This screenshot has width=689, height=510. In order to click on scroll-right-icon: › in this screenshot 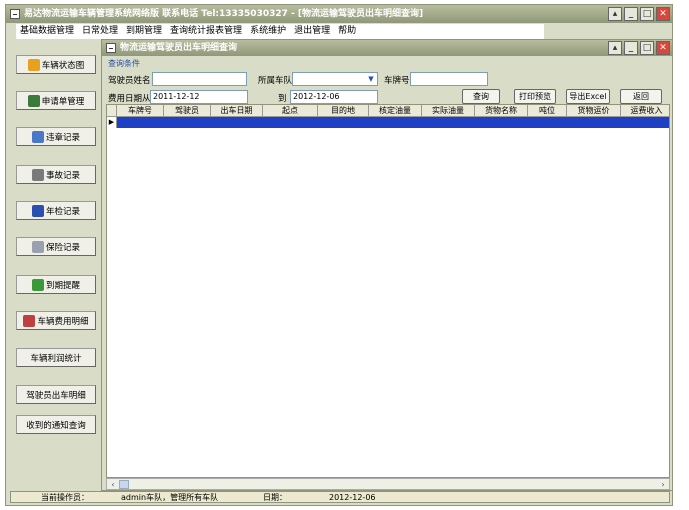, I will do `click(663, 484)`.